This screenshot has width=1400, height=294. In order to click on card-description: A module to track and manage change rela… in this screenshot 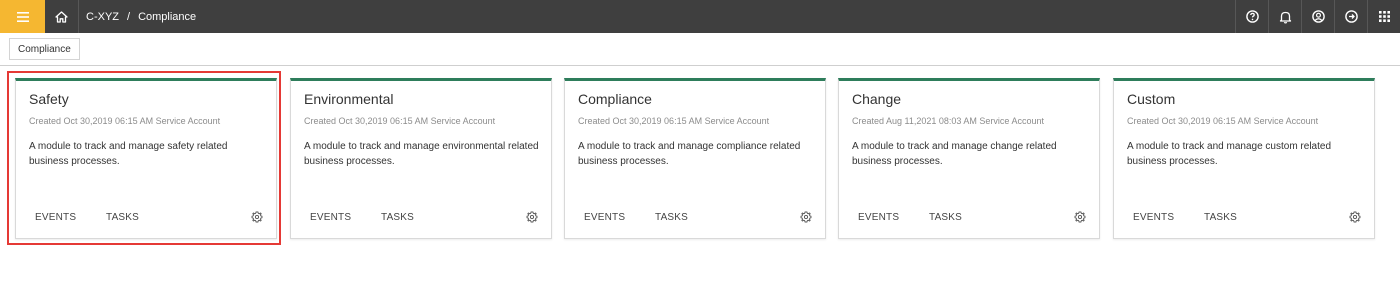, I will do `click(954, 154)`.